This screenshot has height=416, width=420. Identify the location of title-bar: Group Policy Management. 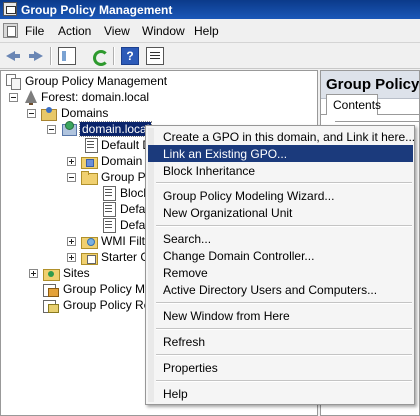
(210, 9).